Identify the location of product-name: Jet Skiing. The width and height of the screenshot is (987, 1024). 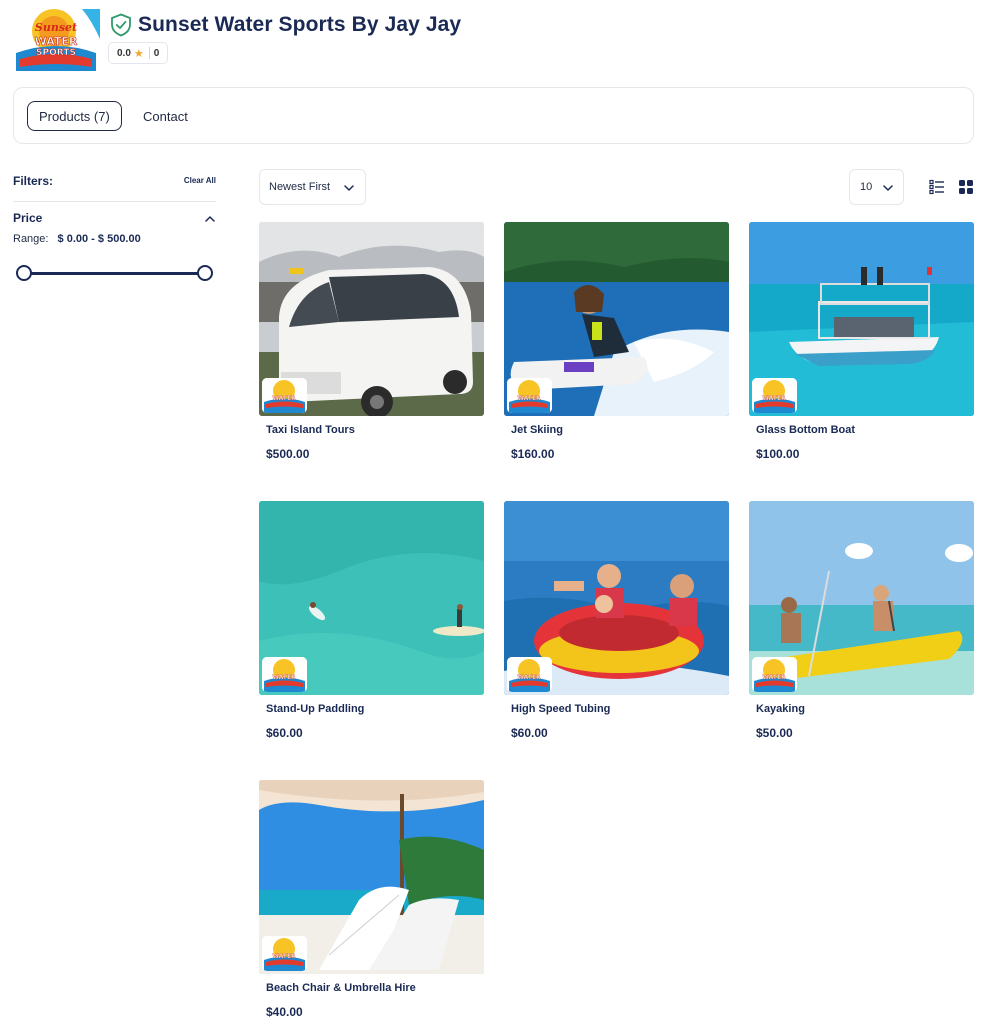
(537, 430).